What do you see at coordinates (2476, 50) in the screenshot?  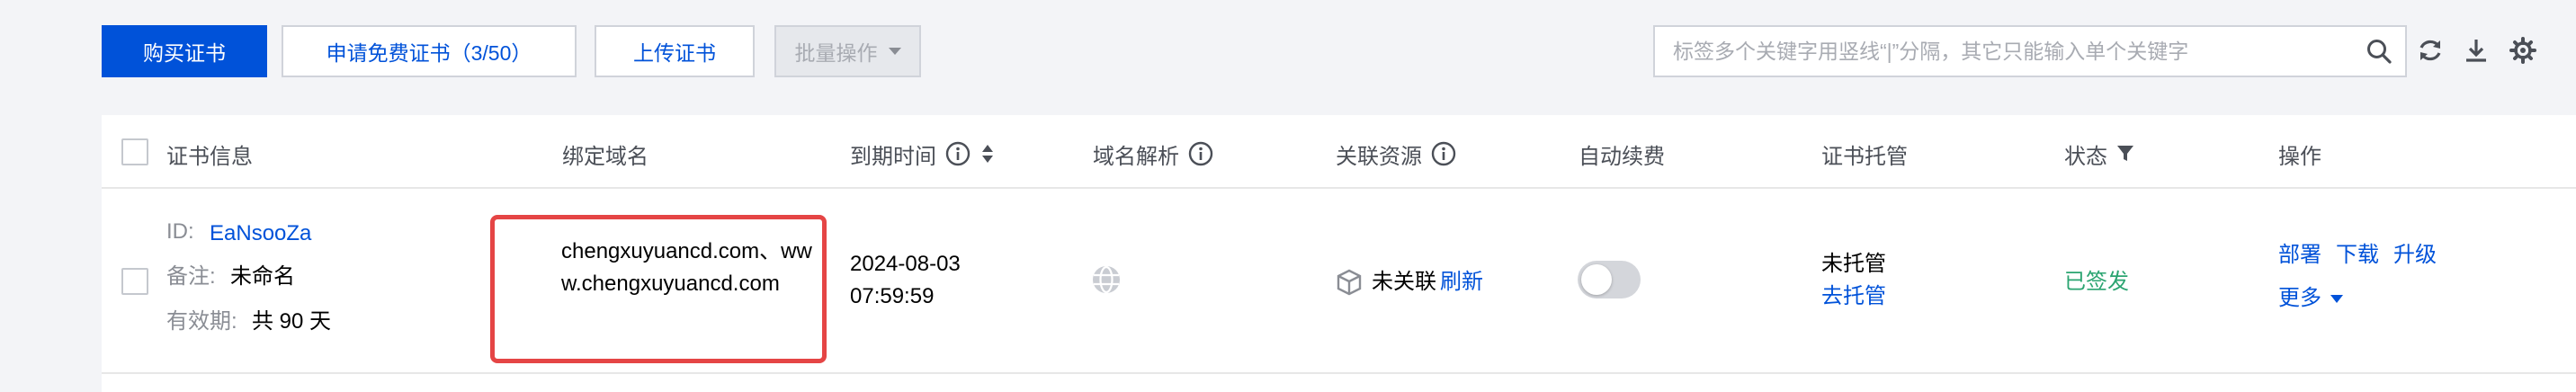 I see `download-icon` at bounding box center [2476, 50].